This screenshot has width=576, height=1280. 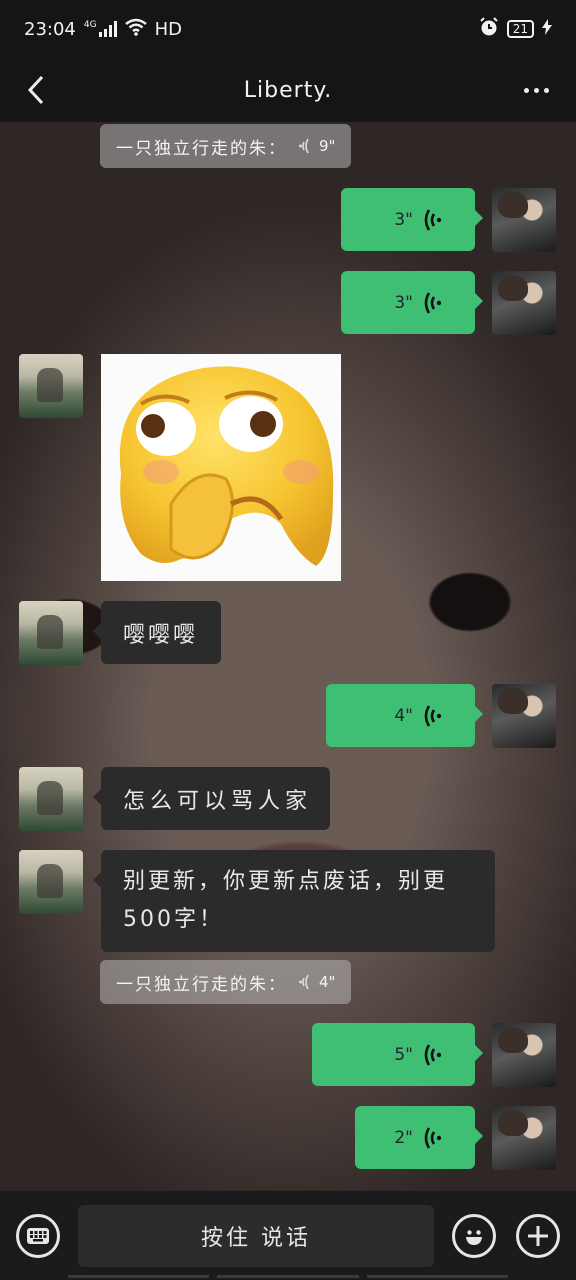 I want to click on add-attachment-button, so click(x=538, y=1236).